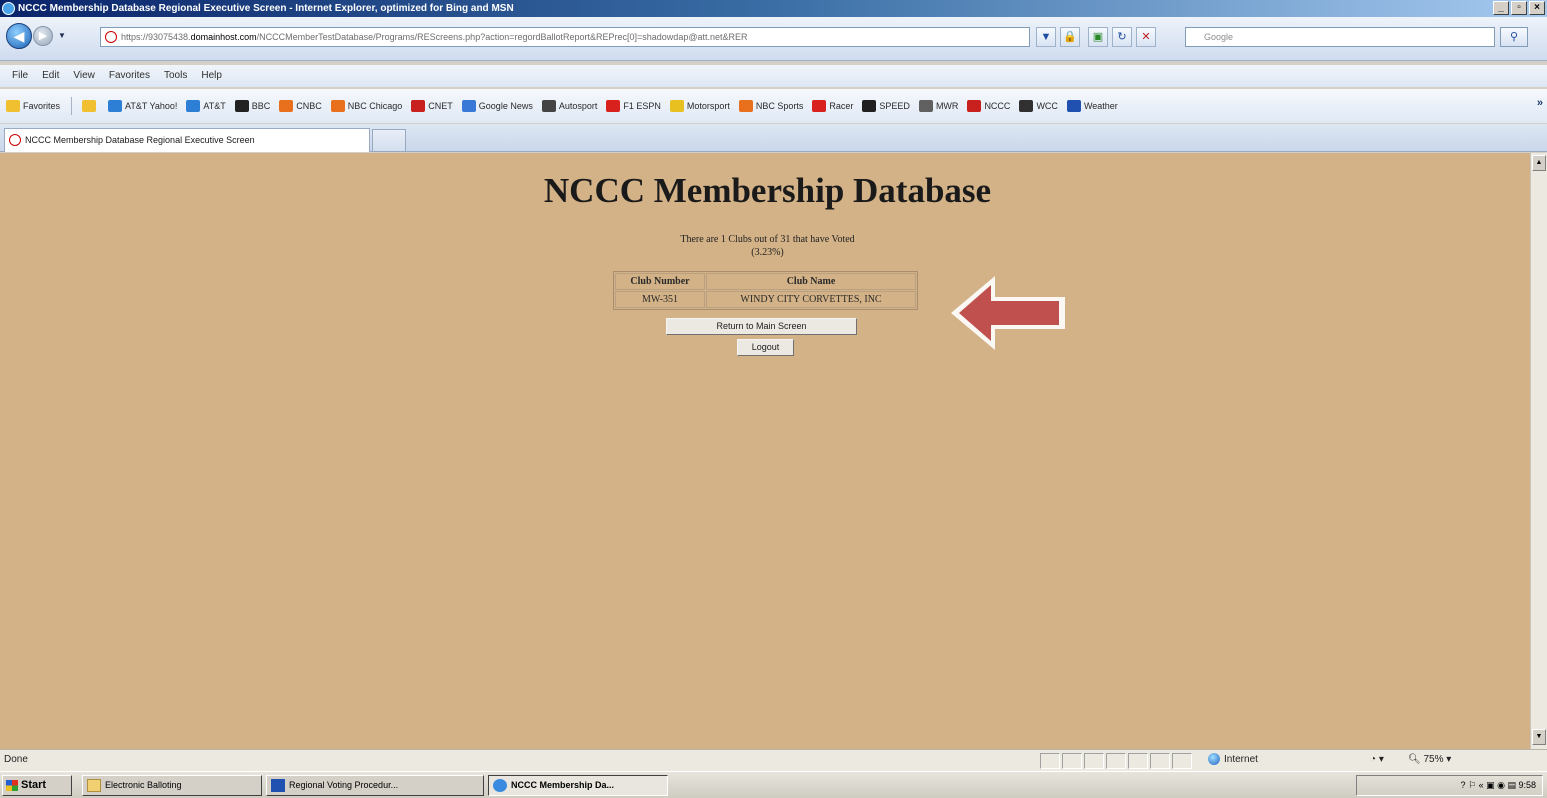  What do you see at coordinates (1514, 37) in the screenshot?
I see `search-button: ⚲` at bounding box center [1514, 37].